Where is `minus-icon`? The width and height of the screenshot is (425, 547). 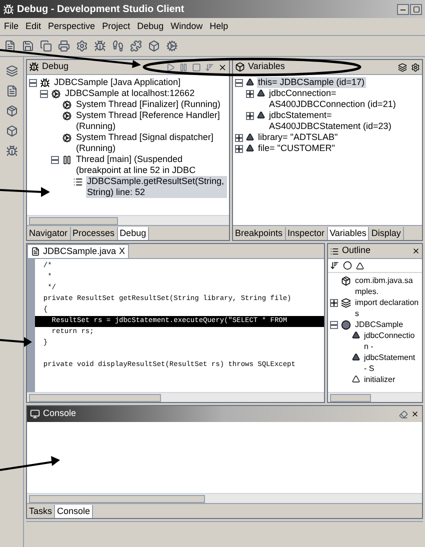 minus-icon is located at coordinates (334, 325).